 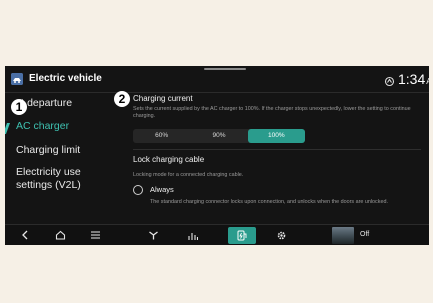 I want to click on top-bar: Electric vehicle 1:34AM, so click(x=217, y=79).